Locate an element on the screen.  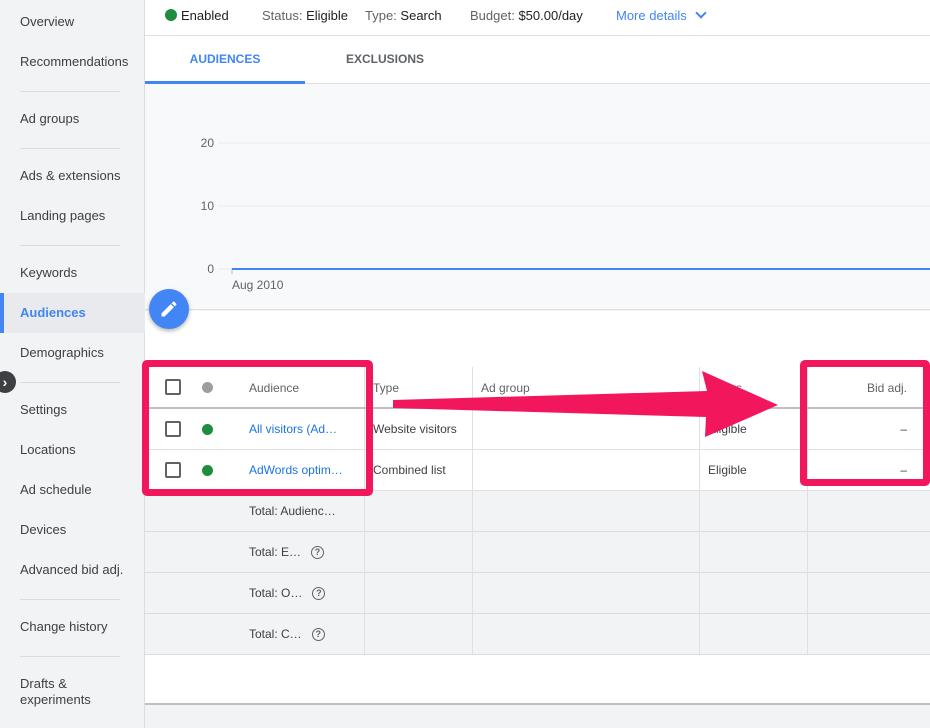
header-type: Type is located at coordinates (423, 387).